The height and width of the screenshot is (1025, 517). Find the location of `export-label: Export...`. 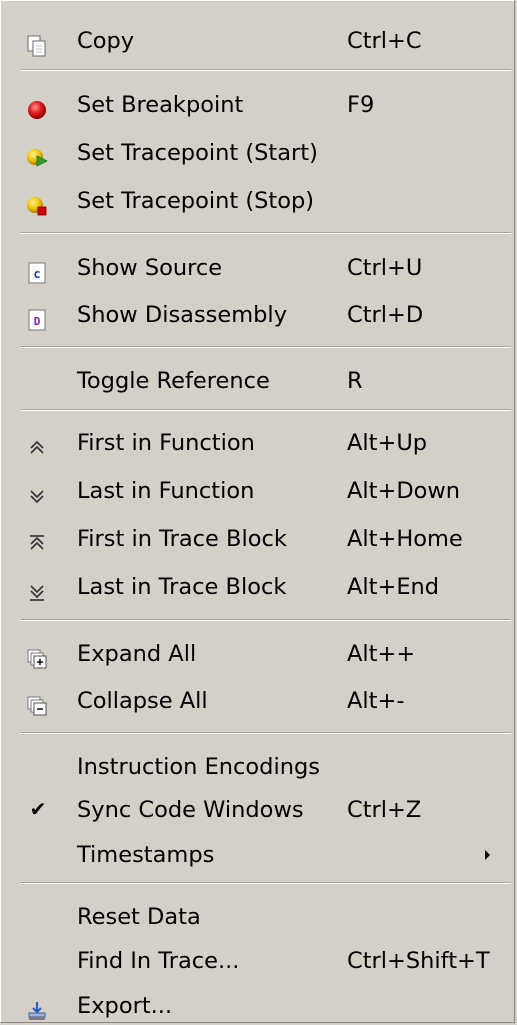

export-label: Export... is located at coordinates (125, 1006).